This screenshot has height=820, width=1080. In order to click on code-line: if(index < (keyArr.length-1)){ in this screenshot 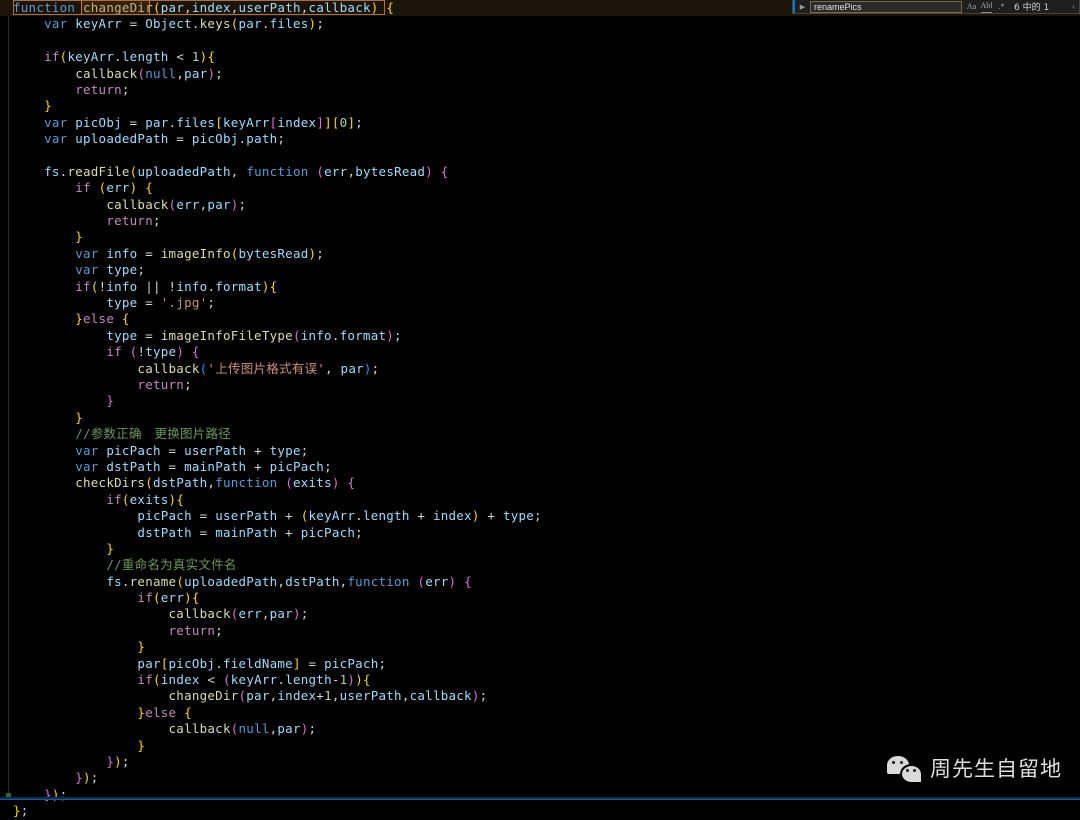, I will do `click(540, 680)`.